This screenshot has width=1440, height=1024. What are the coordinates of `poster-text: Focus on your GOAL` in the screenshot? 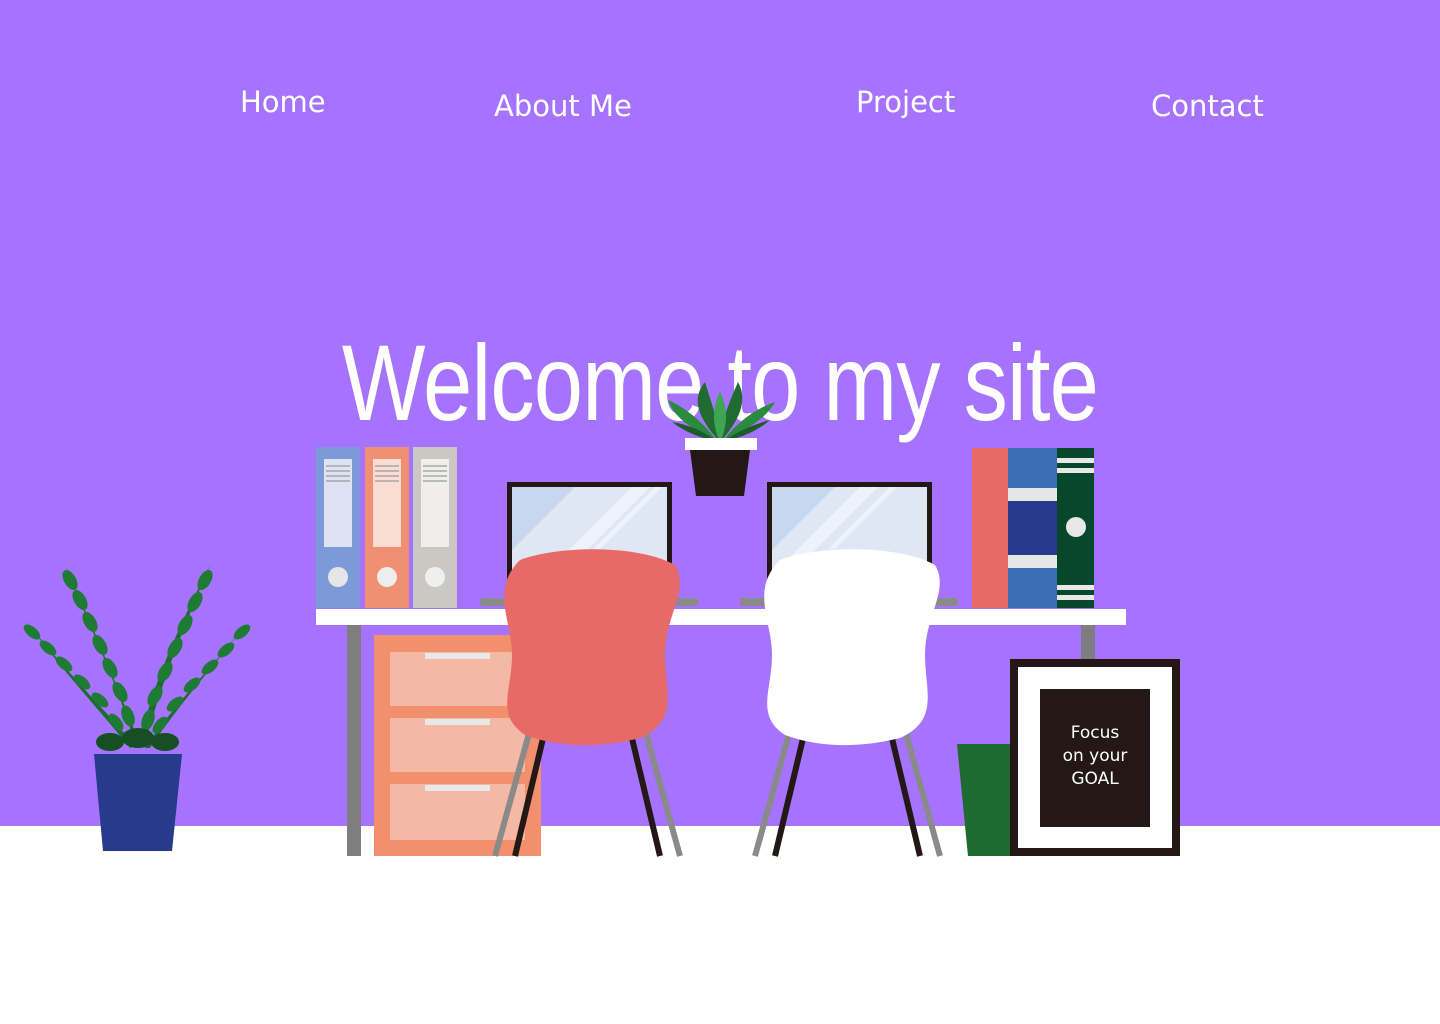 It's located at (1095, 756).